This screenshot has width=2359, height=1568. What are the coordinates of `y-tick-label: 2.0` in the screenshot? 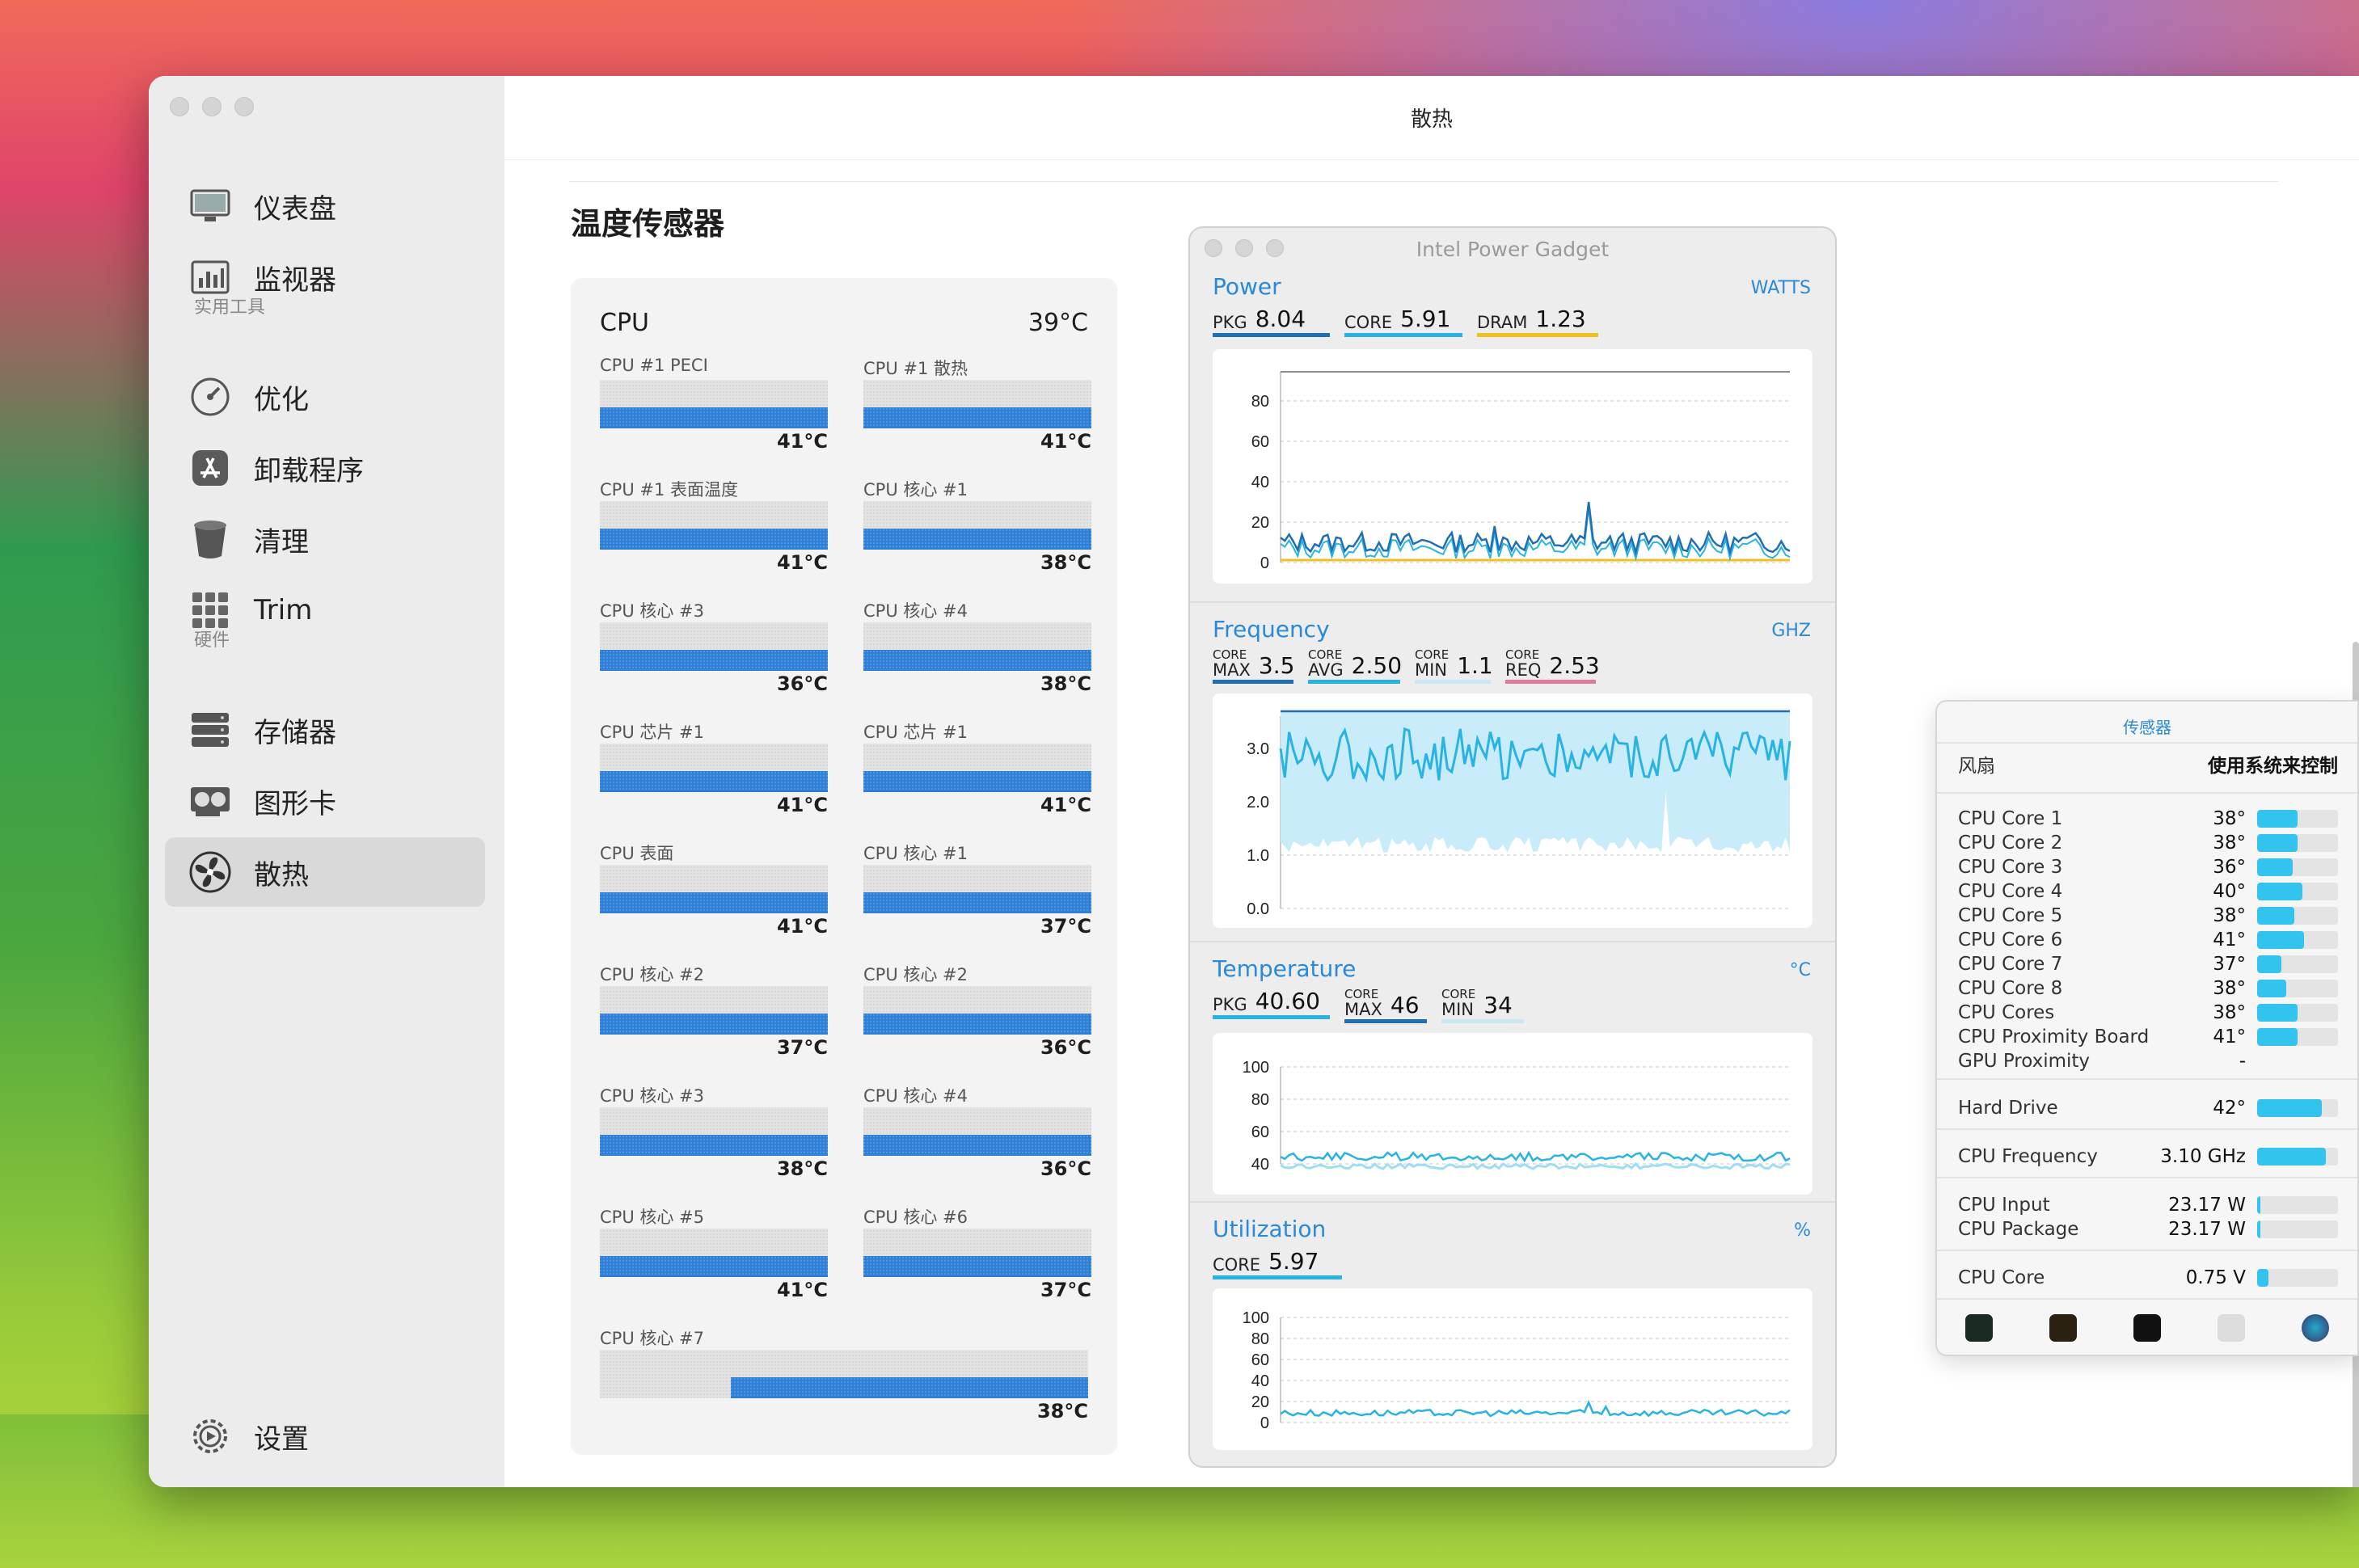 It's located at (1258, 802).